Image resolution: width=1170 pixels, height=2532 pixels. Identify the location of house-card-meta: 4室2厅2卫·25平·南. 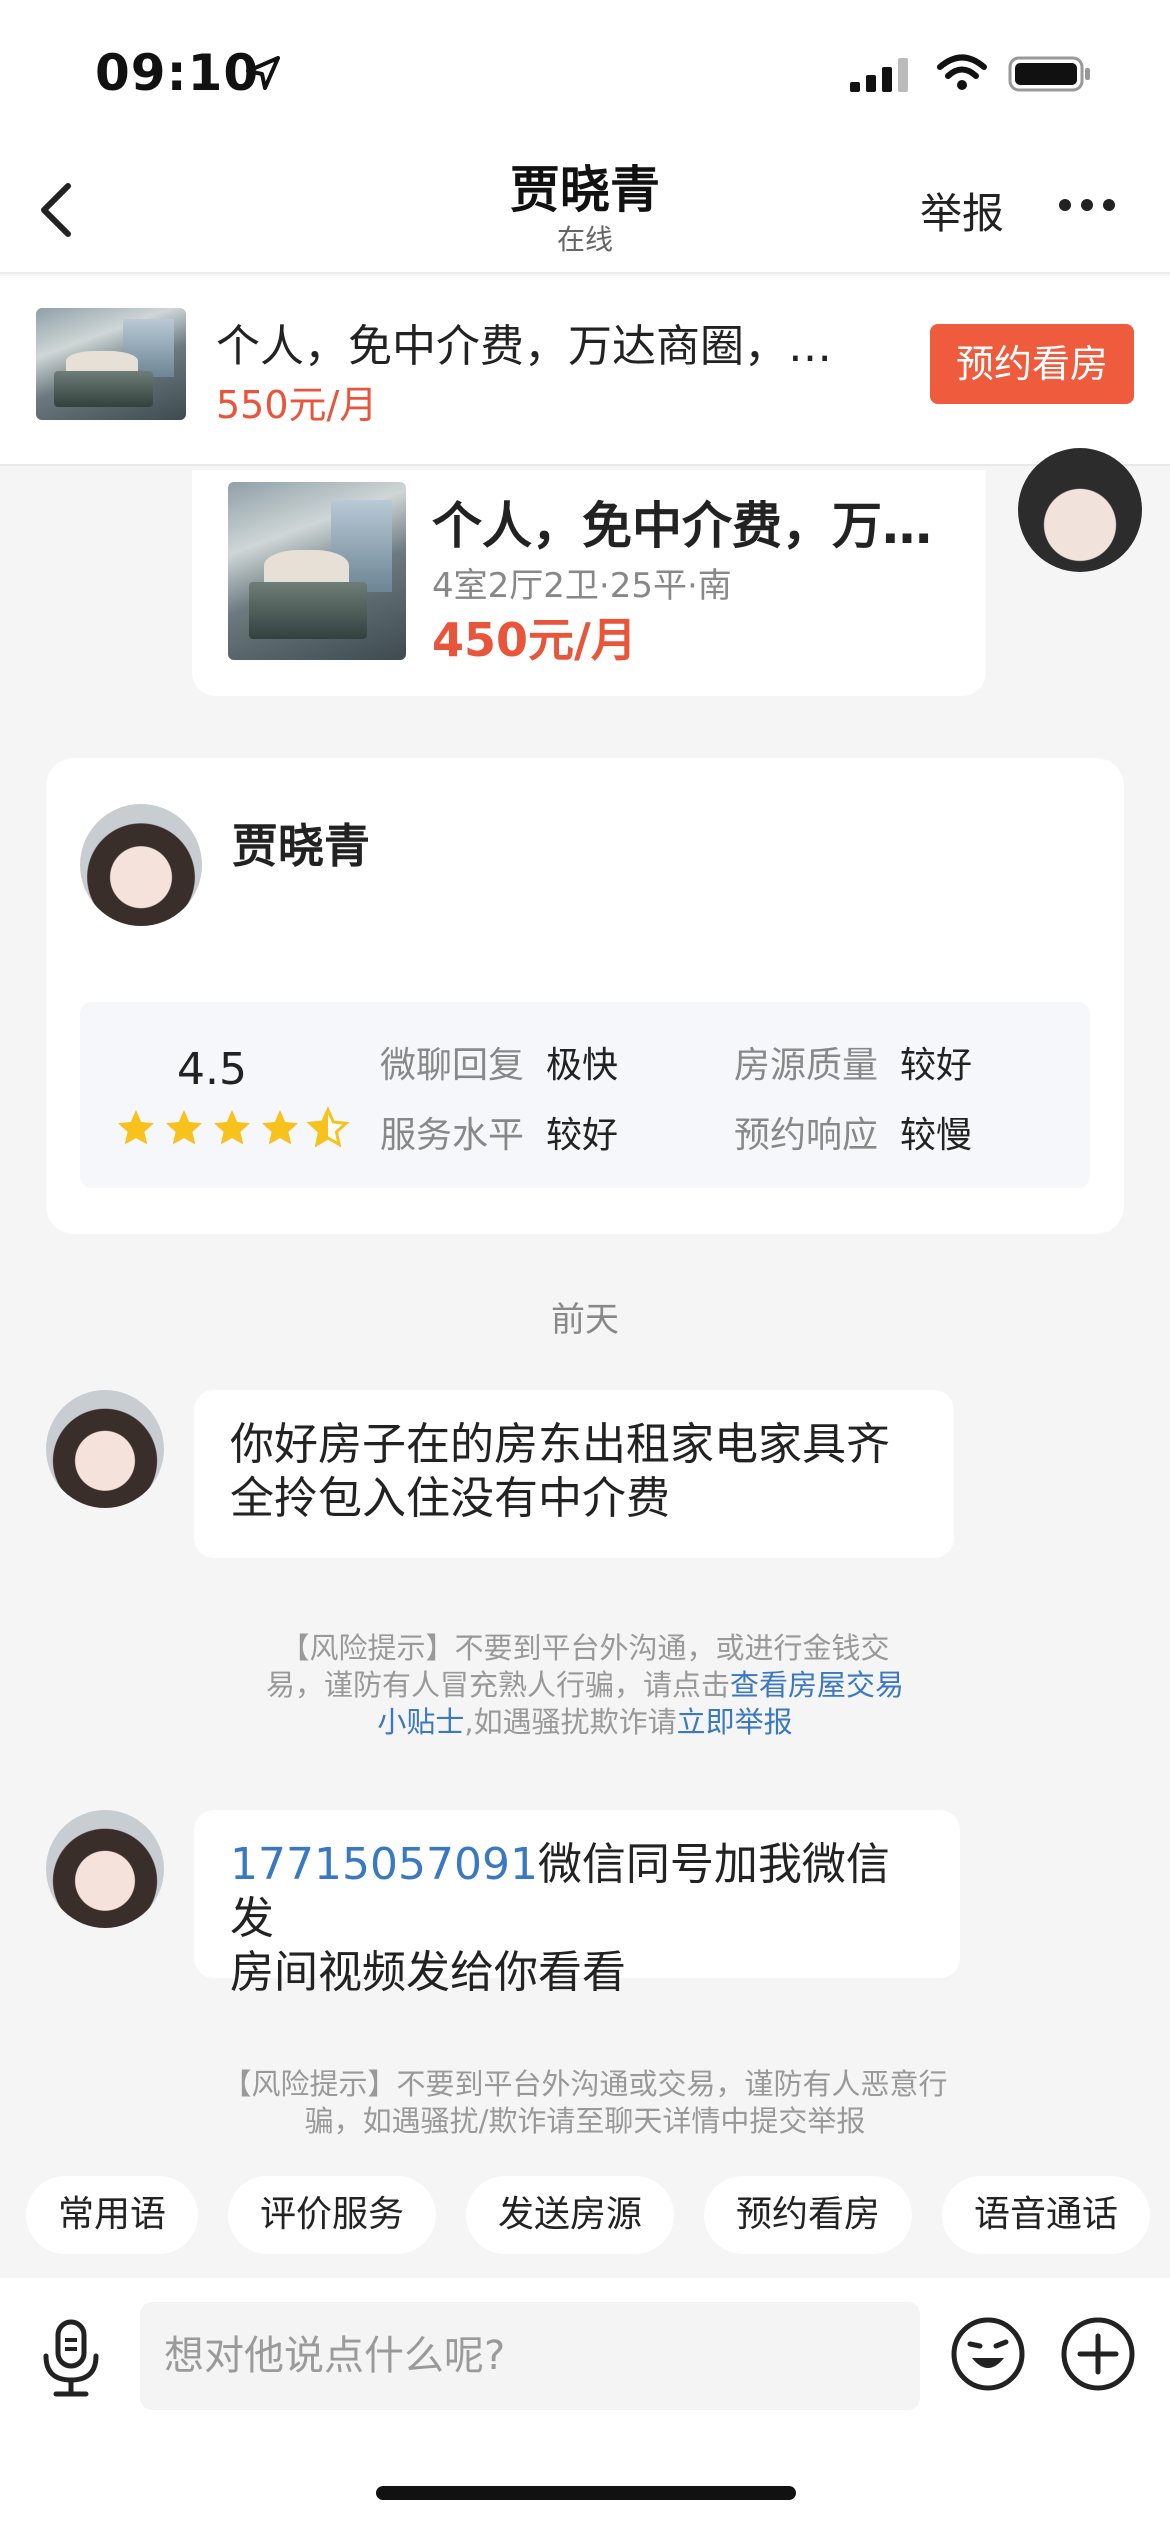
(582, 586).